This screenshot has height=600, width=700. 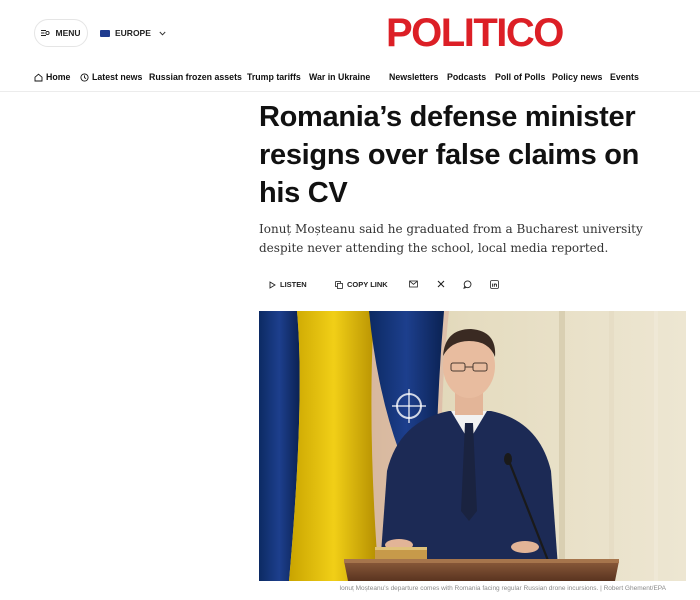 What do you see at coordinates (272, 284) in the screenshot?
I see `play-icon` at bounding box center [272, 284].